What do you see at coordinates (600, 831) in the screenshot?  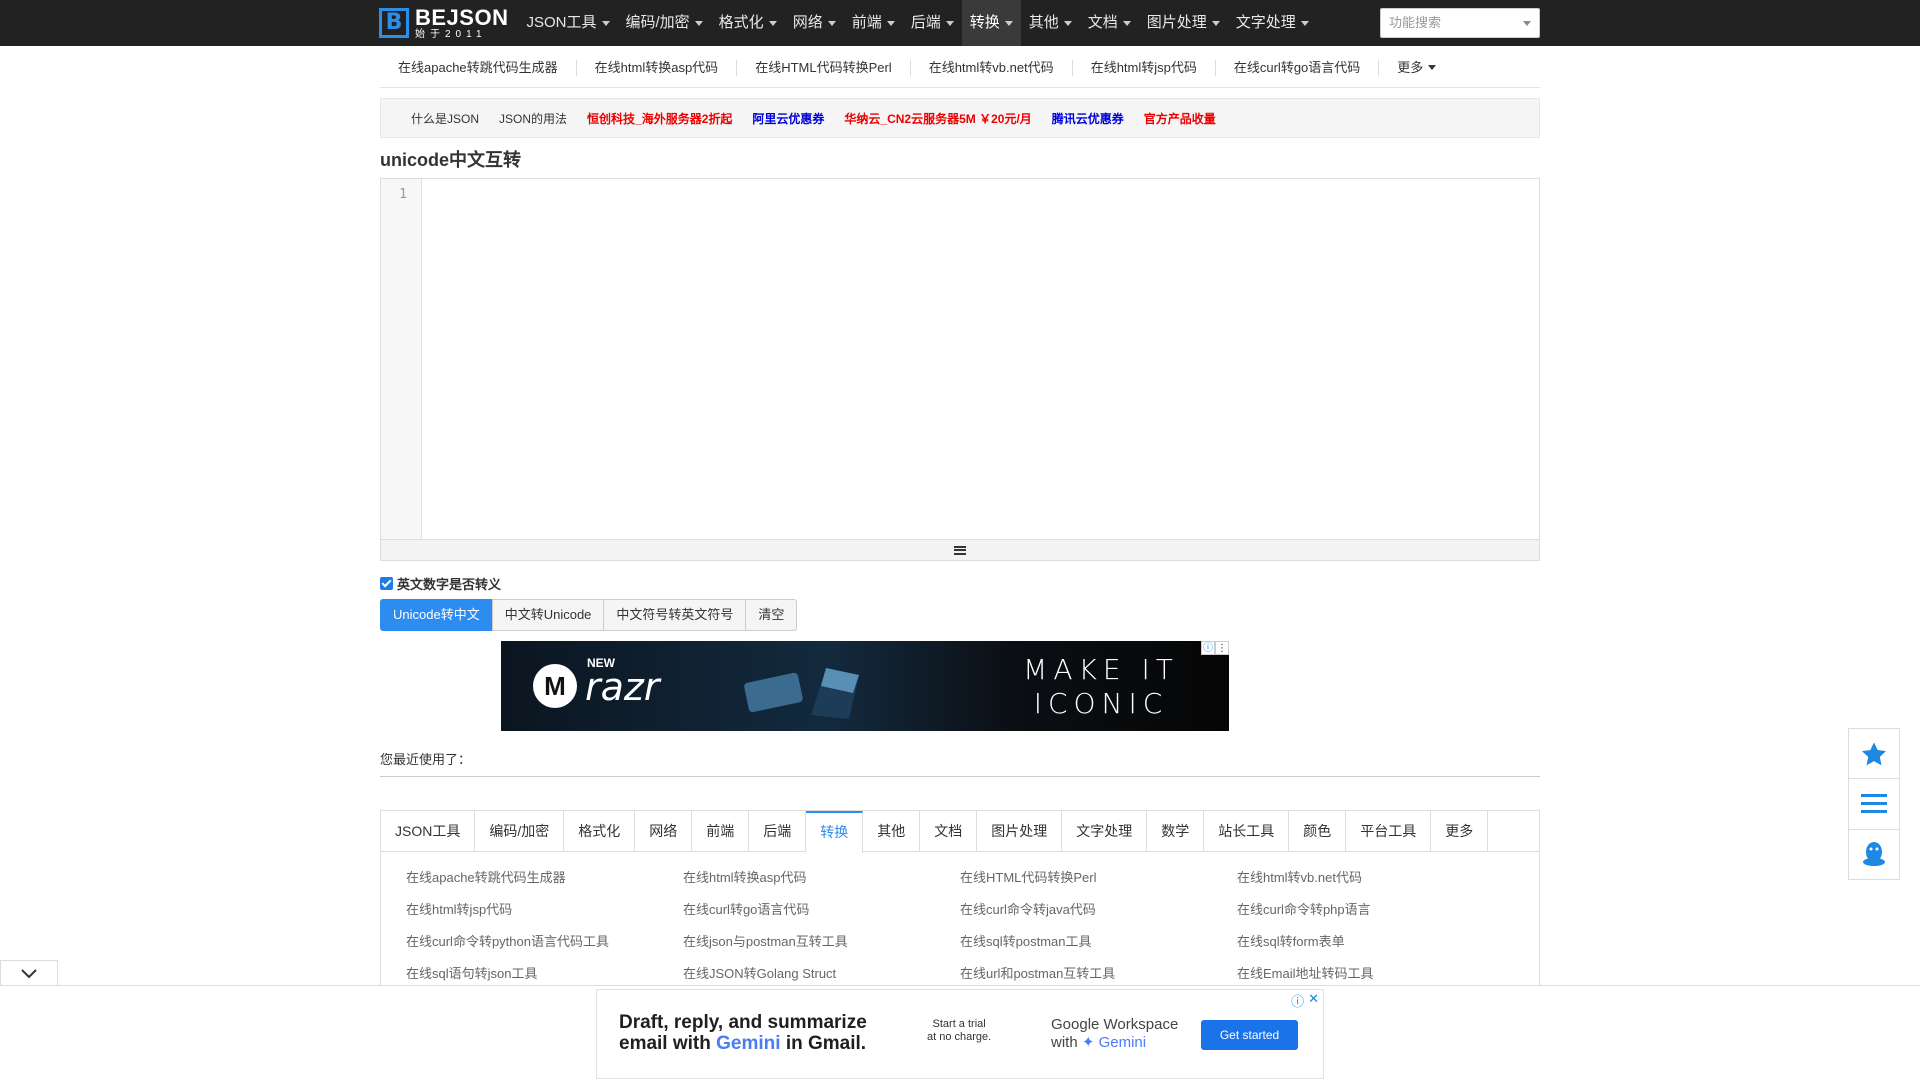 I see `tab-2: 格式化` at bounding box center [600, 831].